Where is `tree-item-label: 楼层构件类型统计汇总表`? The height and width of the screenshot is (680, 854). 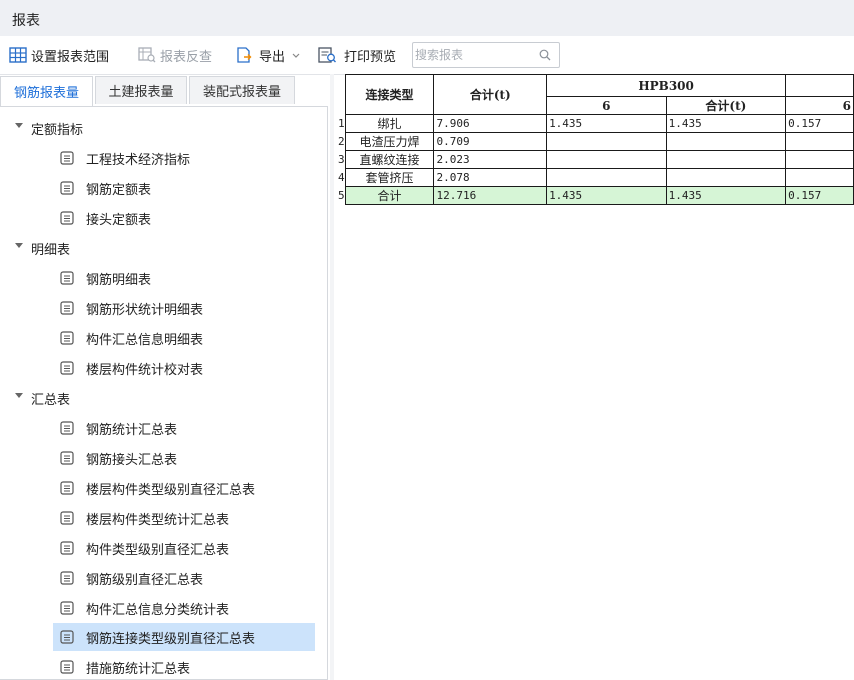
tree-item-label: 楼层构件类型统计汇总表 is located at coordinates (158, 520).